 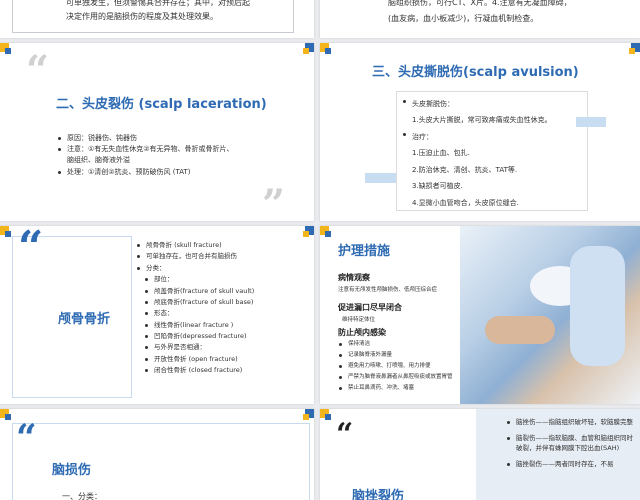 I want to click on slide-title: 颅骨骨折, so click(x=84, y=319).